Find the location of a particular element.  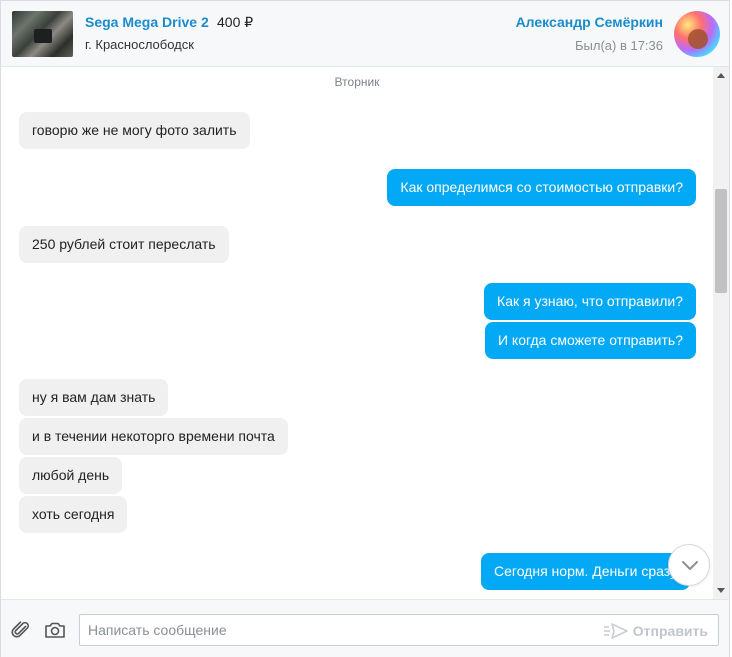

scrollbar-thumb is located at coordinates (721, 241).